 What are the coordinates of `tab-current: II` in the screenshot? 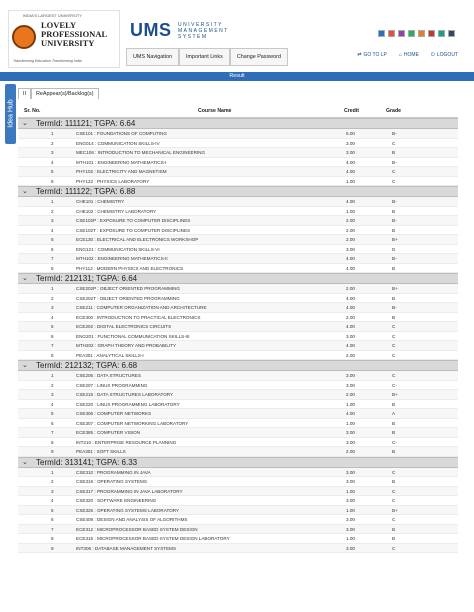 It's located at (24, 93).